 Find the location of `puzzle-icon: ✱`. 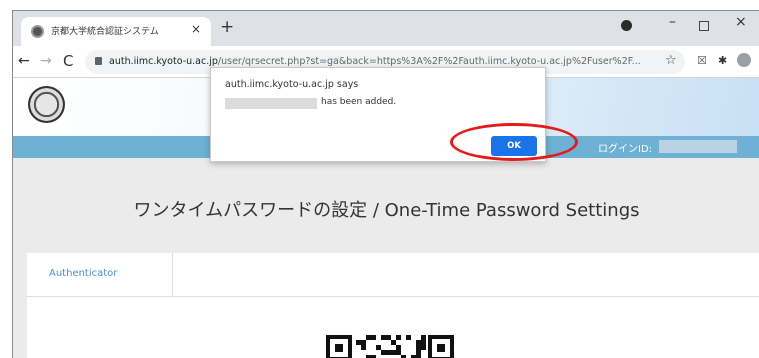

puzzle-icon: ✱ is located at coordinates (722, 60).